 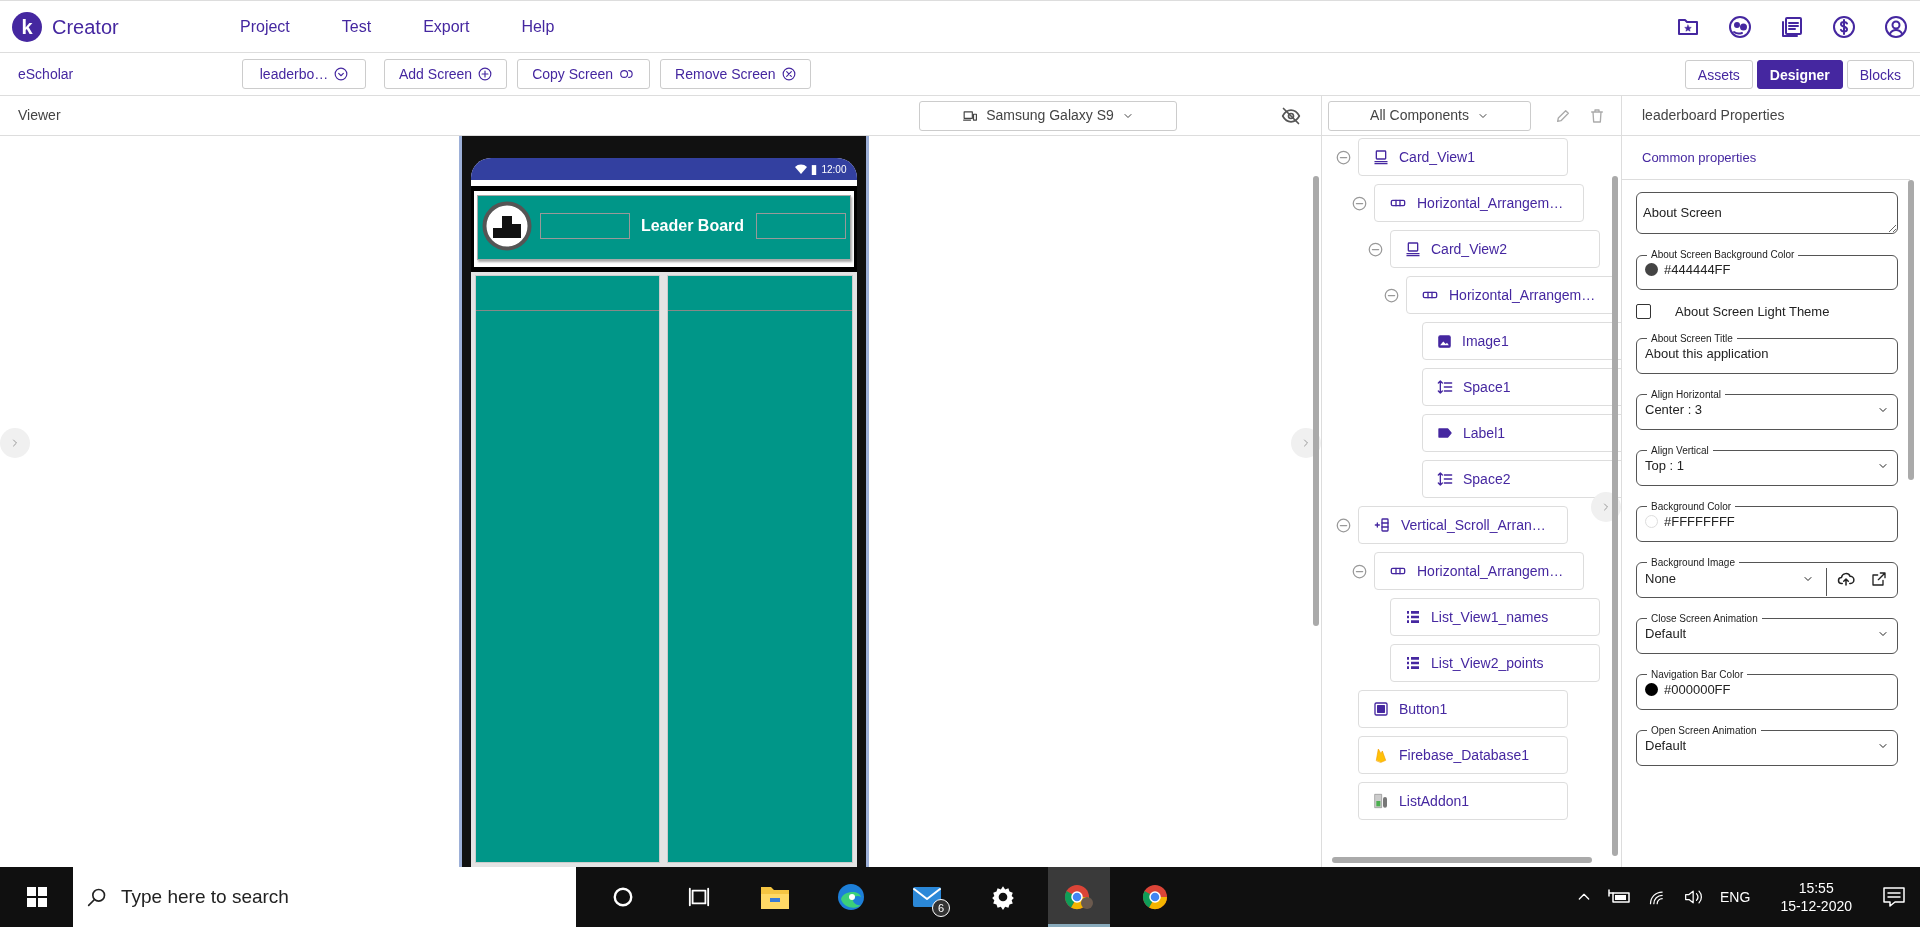 I want to click on app-title: Leader Board, so click(x=692, y=226).